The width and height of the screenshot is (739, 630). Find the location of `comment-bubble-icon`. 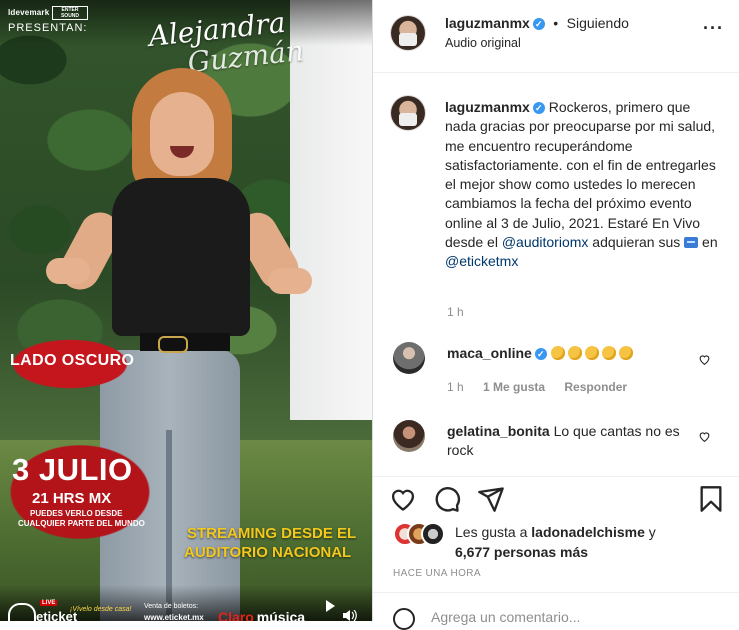

comment-bubble-icon is located at coordinates (447, 499).